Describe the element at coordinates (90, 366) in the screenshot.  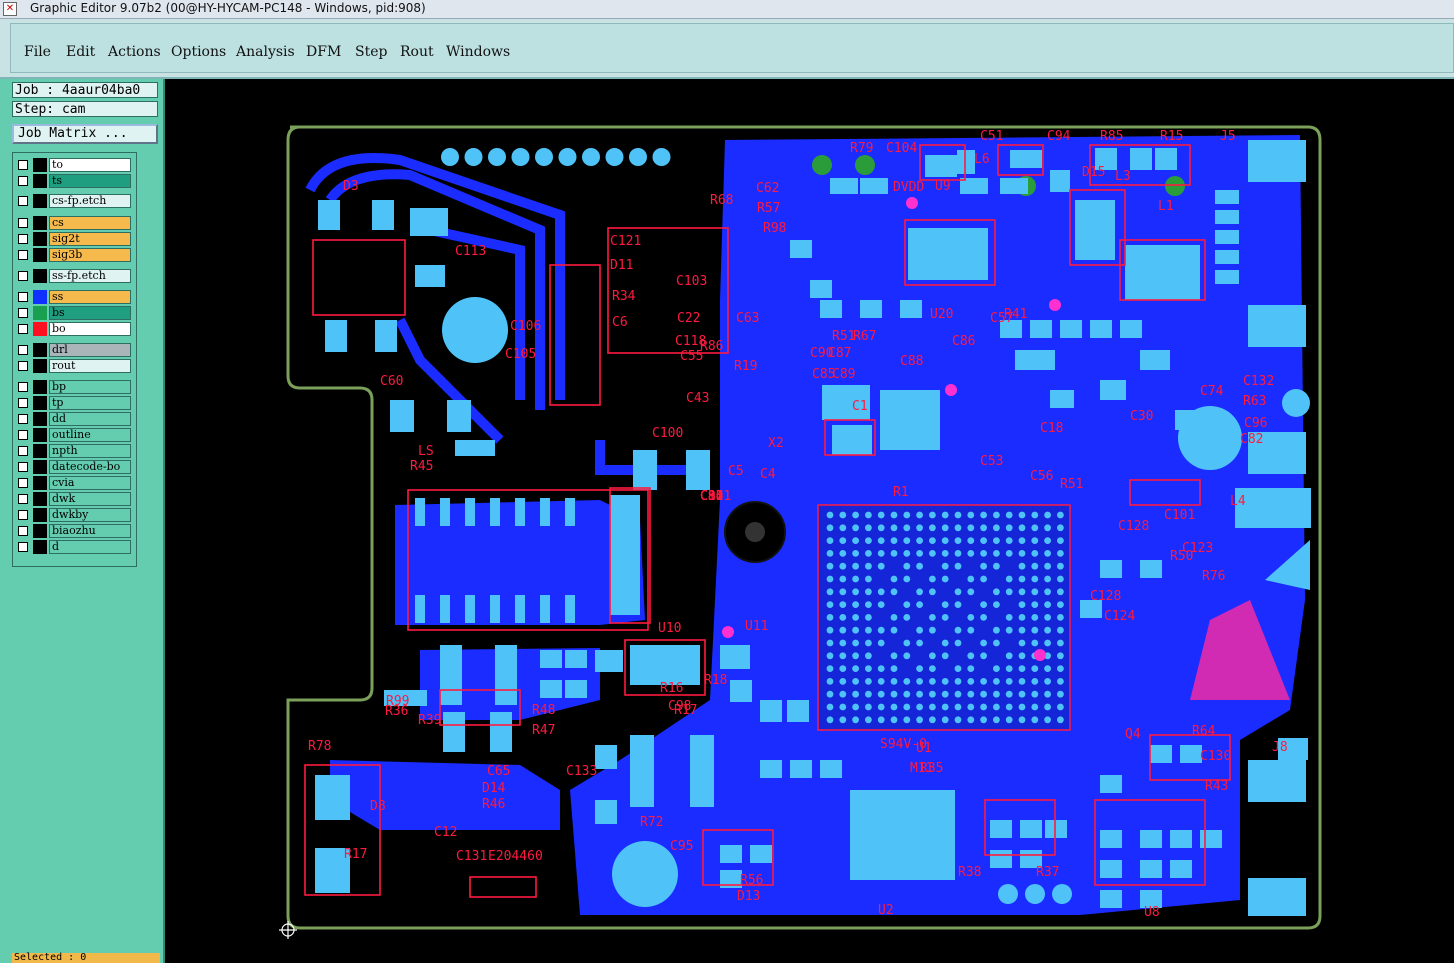
I see `layer-name: rout` at that location.